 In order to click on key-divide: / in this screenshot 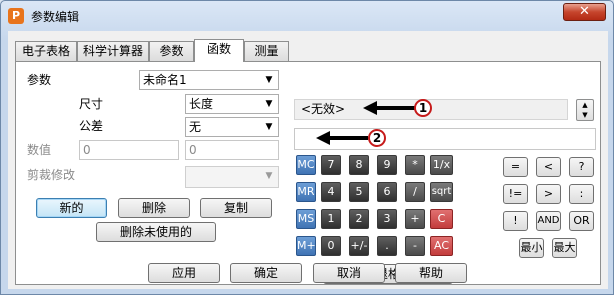, I will do `click(415, 192)`.